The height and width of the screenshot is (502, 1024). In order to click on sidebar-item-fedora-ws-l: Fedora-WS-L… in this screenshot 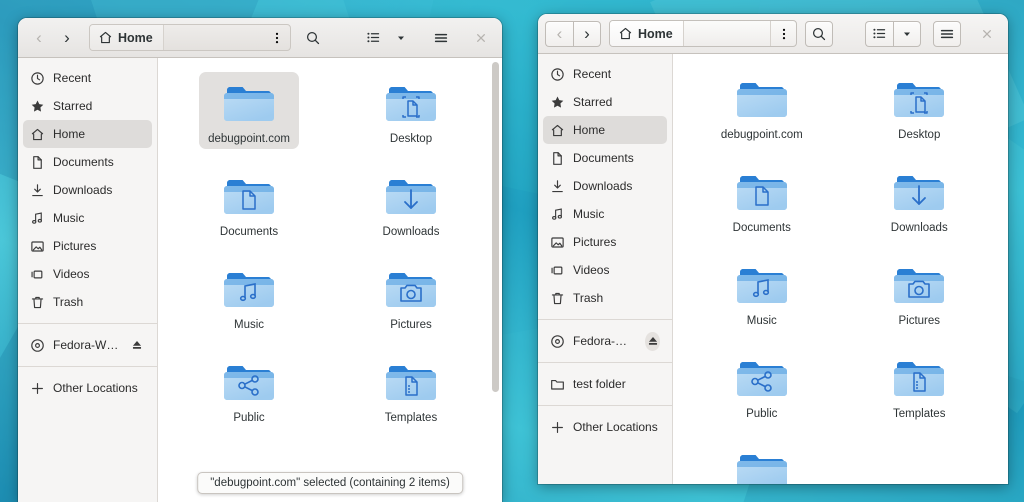, I will do `click(605, 341)`.